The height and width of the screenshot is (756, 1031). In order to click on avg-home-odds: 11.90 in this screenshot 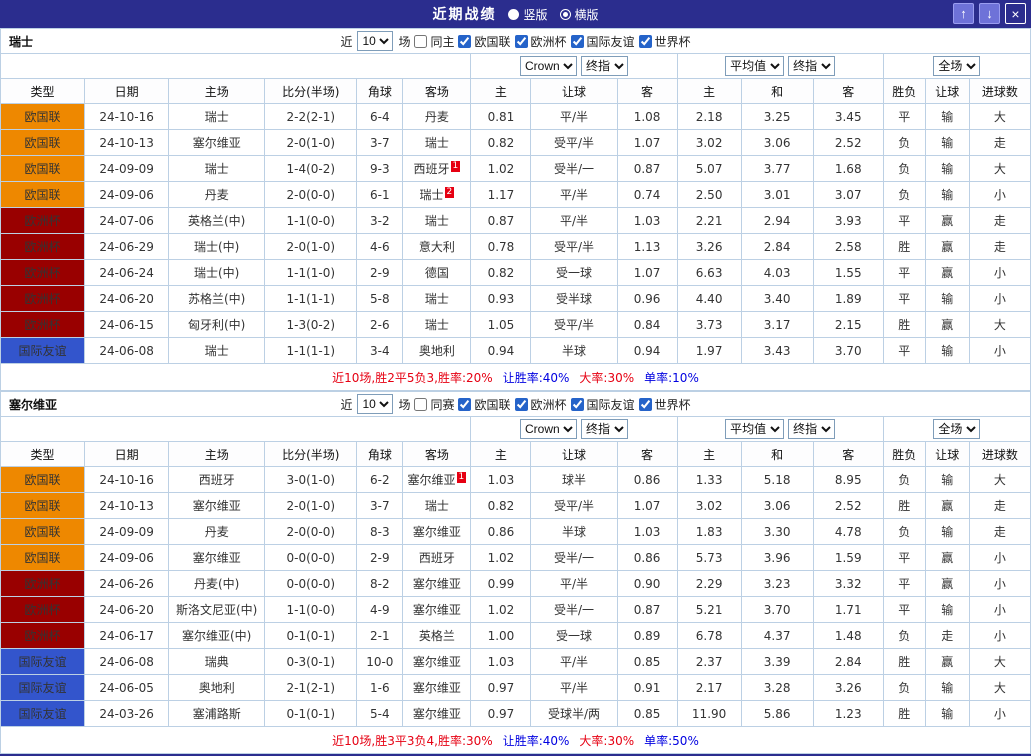, I will do `click(709, 713)`.